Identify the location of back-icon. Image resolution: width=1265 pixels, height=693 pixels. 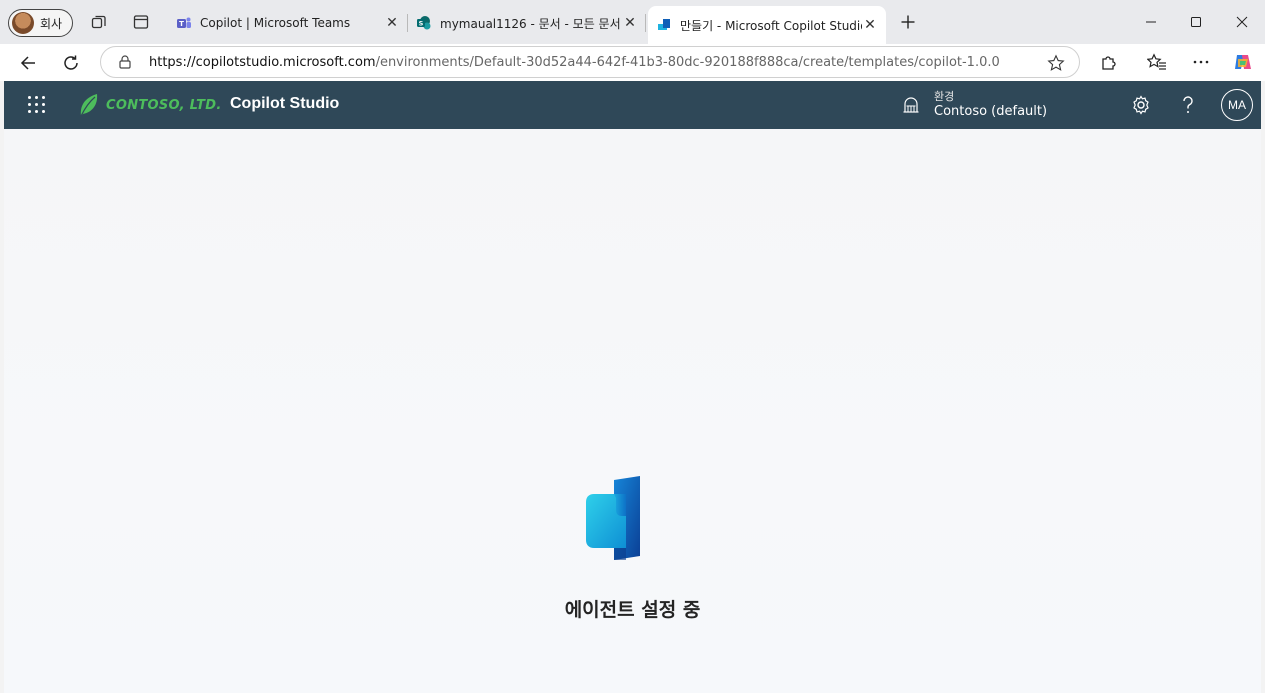
(28, 63).